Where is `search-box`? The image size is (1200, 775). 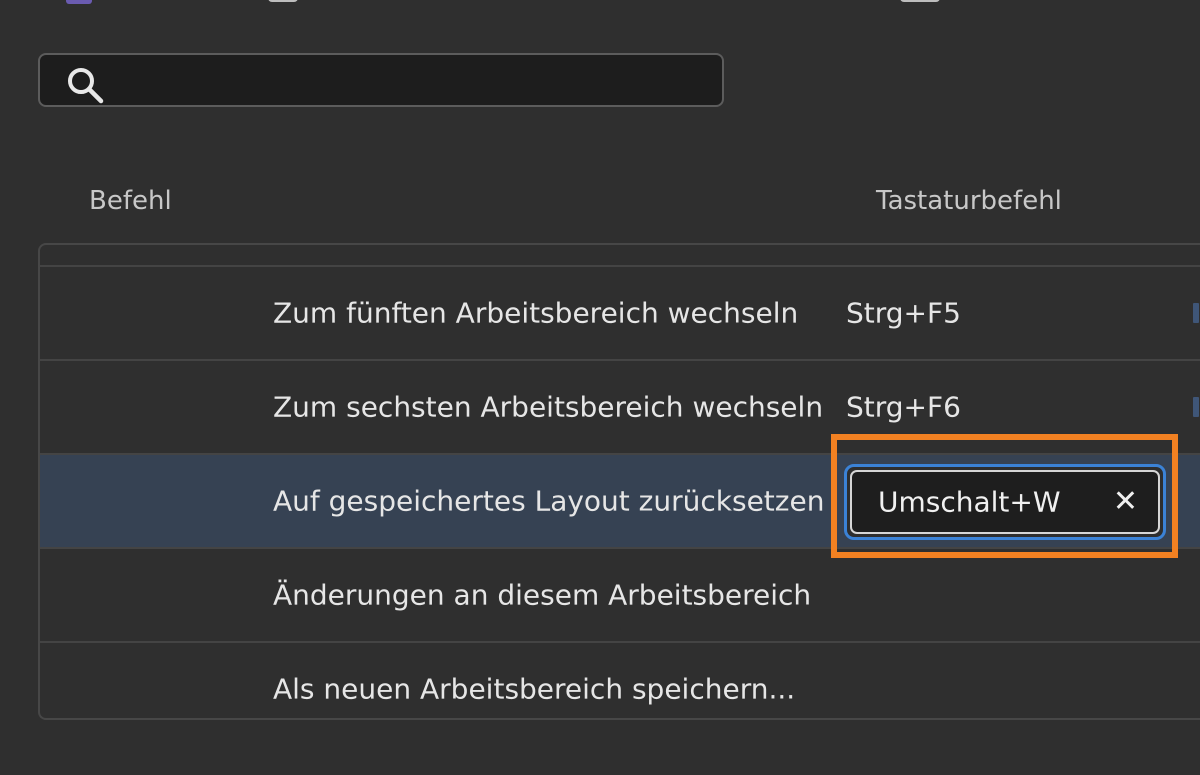 search-box is located at coordinates (381, 80).